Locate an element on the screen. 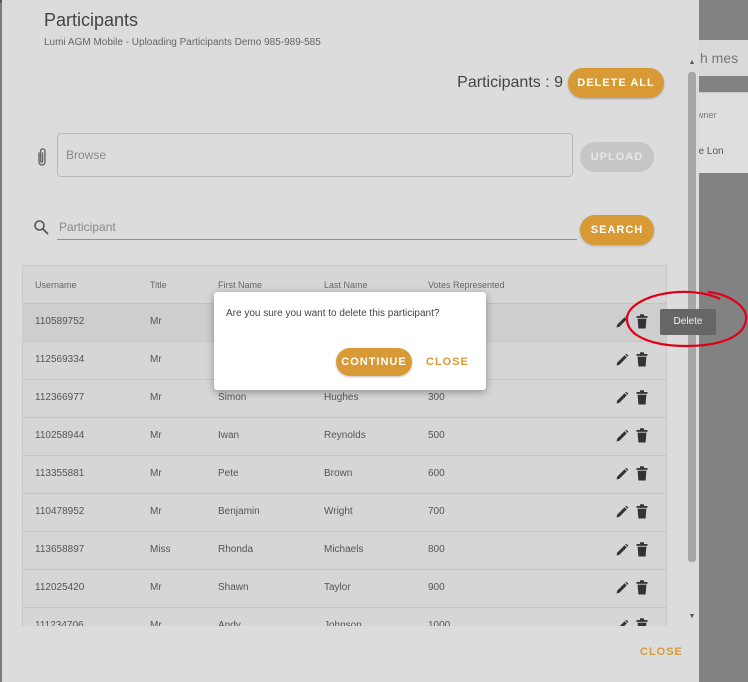 Image resolution: width=748 pixels, height=682 pixels. cell-username: 112025420 is located at coordinates (60, 587).